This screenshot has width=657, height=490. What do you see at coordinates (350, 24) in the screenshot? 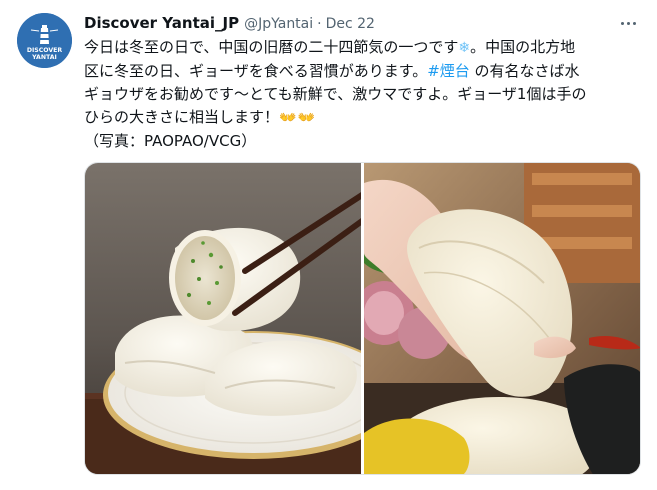
I see `tweet-date: Dec 22` at bounding box center [350, 24].